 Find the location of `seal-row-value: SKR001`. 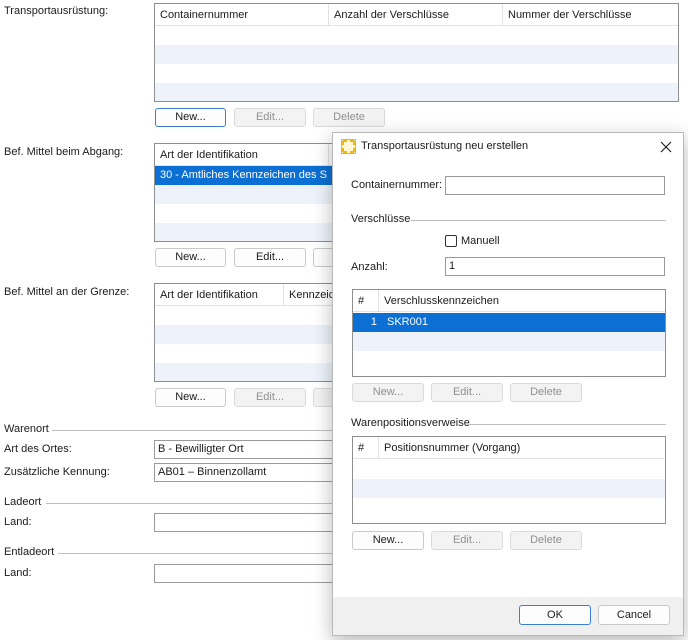

seal-row-value: SKR001 is located at coordinates (407, 322).